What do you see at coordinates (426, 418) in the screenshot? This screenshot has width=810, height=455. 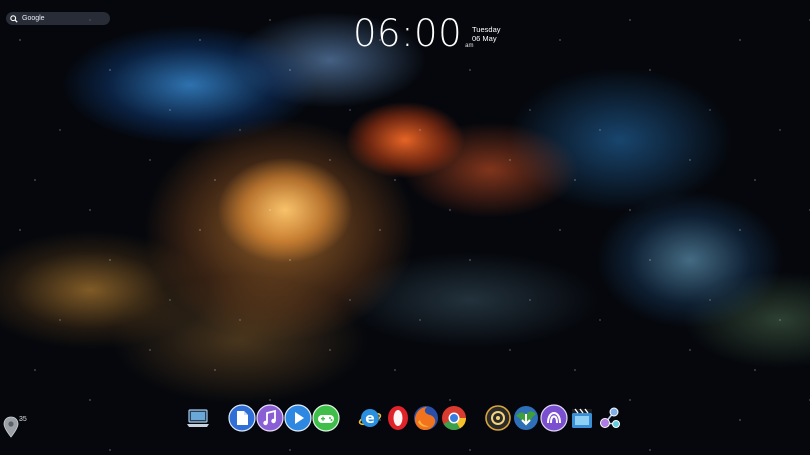 I see `firefox-icon` at bounding box center [426, 418].